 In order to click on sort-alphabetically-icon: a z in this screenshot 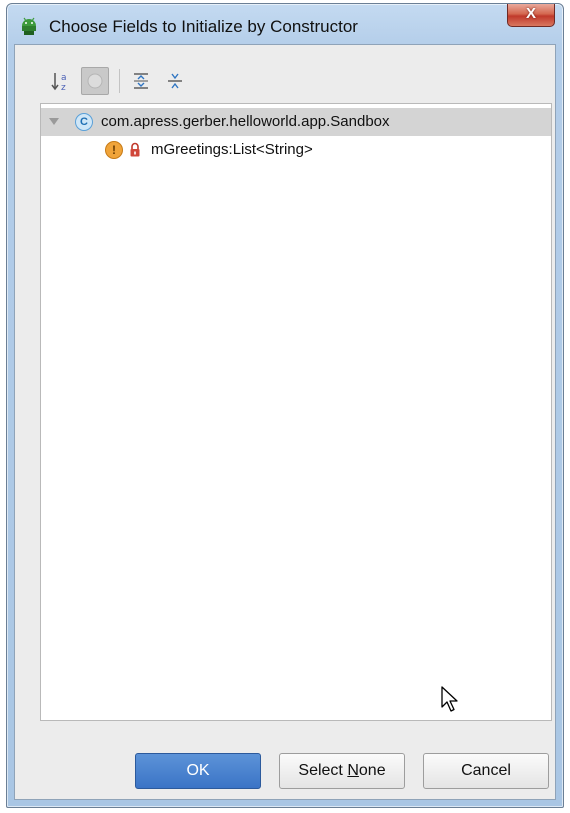, I will do `click(59, 82)`.